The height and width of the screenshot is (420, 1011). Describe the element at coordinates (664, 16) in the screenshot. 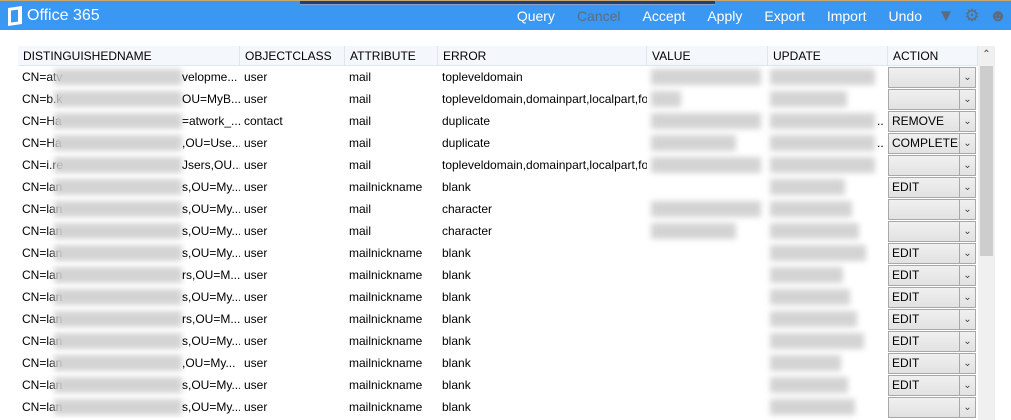

I see `accept-button: Accept` at that location.